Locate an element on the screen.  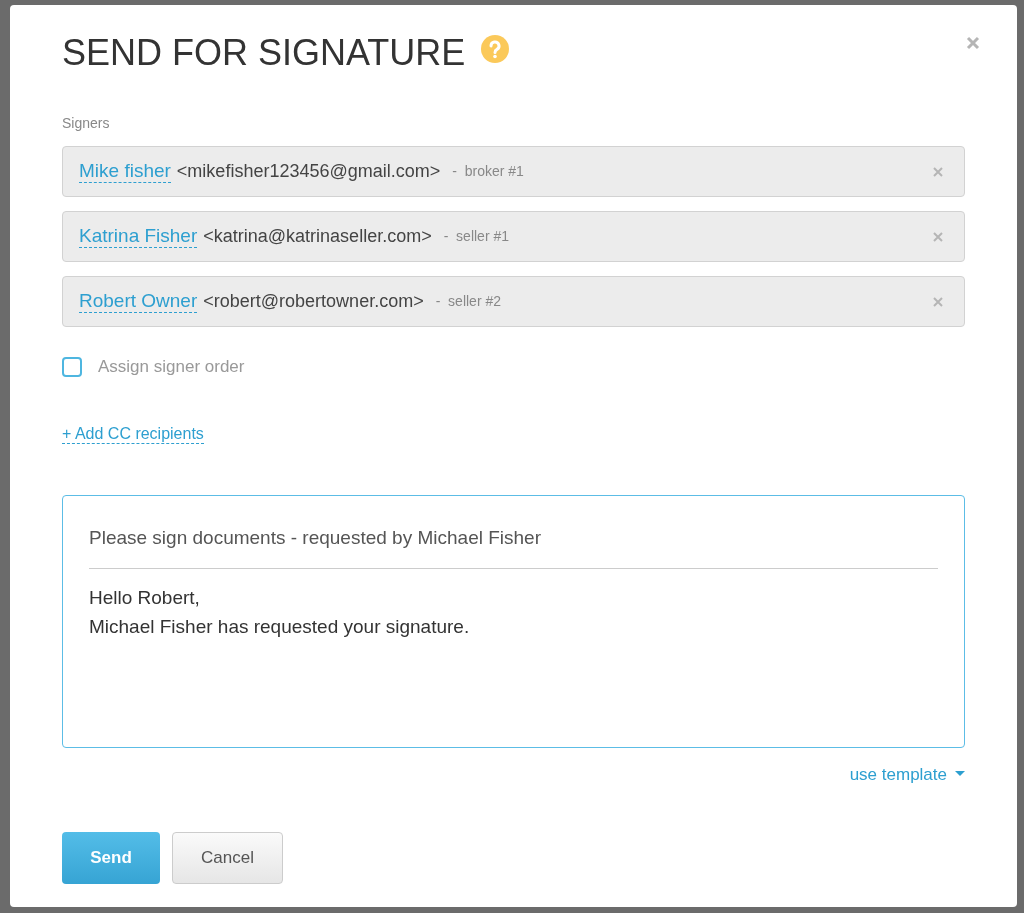
signer-email: <mikefisher123456@gmail.com> is located at coordinates (308, 171).